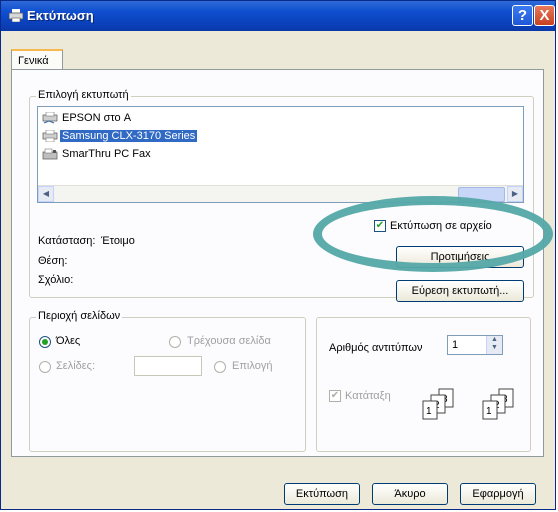 The image size is (558, 512). I want to click on copies-count-input: 1 ▲ ▼, so click(475, 345).